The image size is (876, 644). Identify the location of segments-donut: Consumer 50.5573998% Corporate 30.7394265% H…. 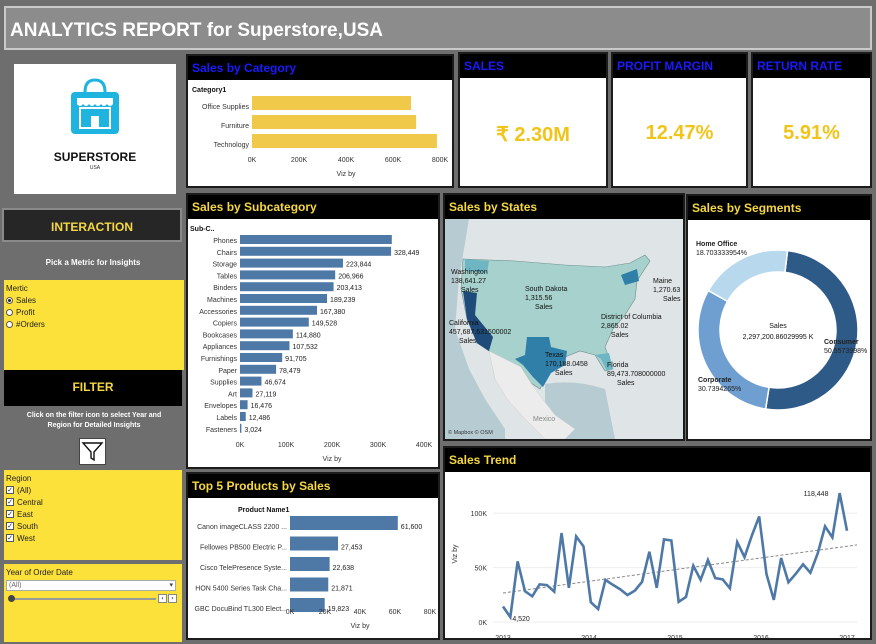
(781, 326).